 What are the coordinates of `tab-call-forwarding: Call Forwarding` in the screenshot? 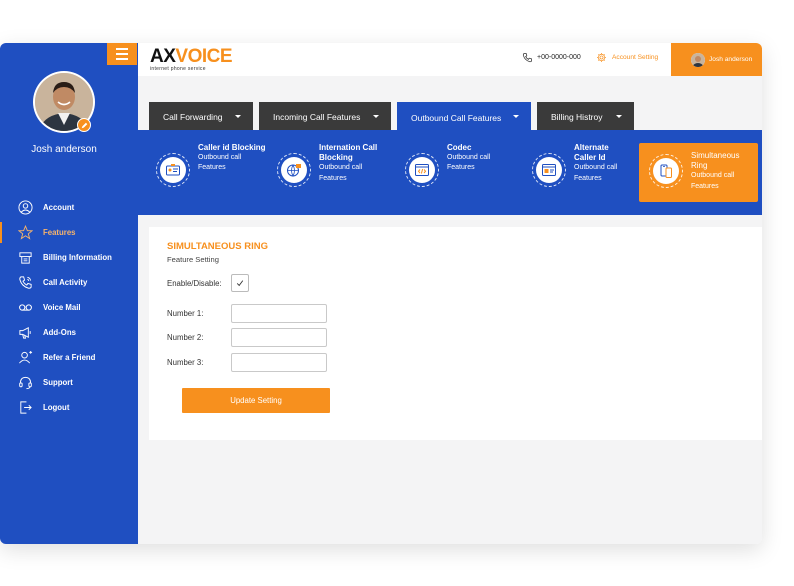 It's located at (201, 117).